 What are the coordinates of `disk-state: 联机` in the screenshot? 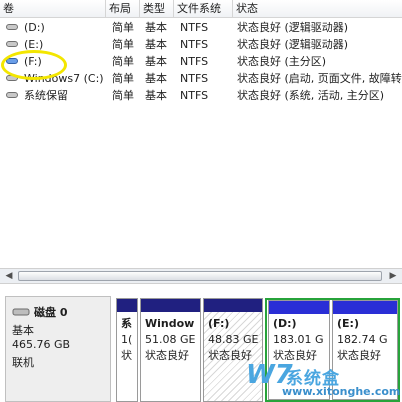 It's located at (23, 362).